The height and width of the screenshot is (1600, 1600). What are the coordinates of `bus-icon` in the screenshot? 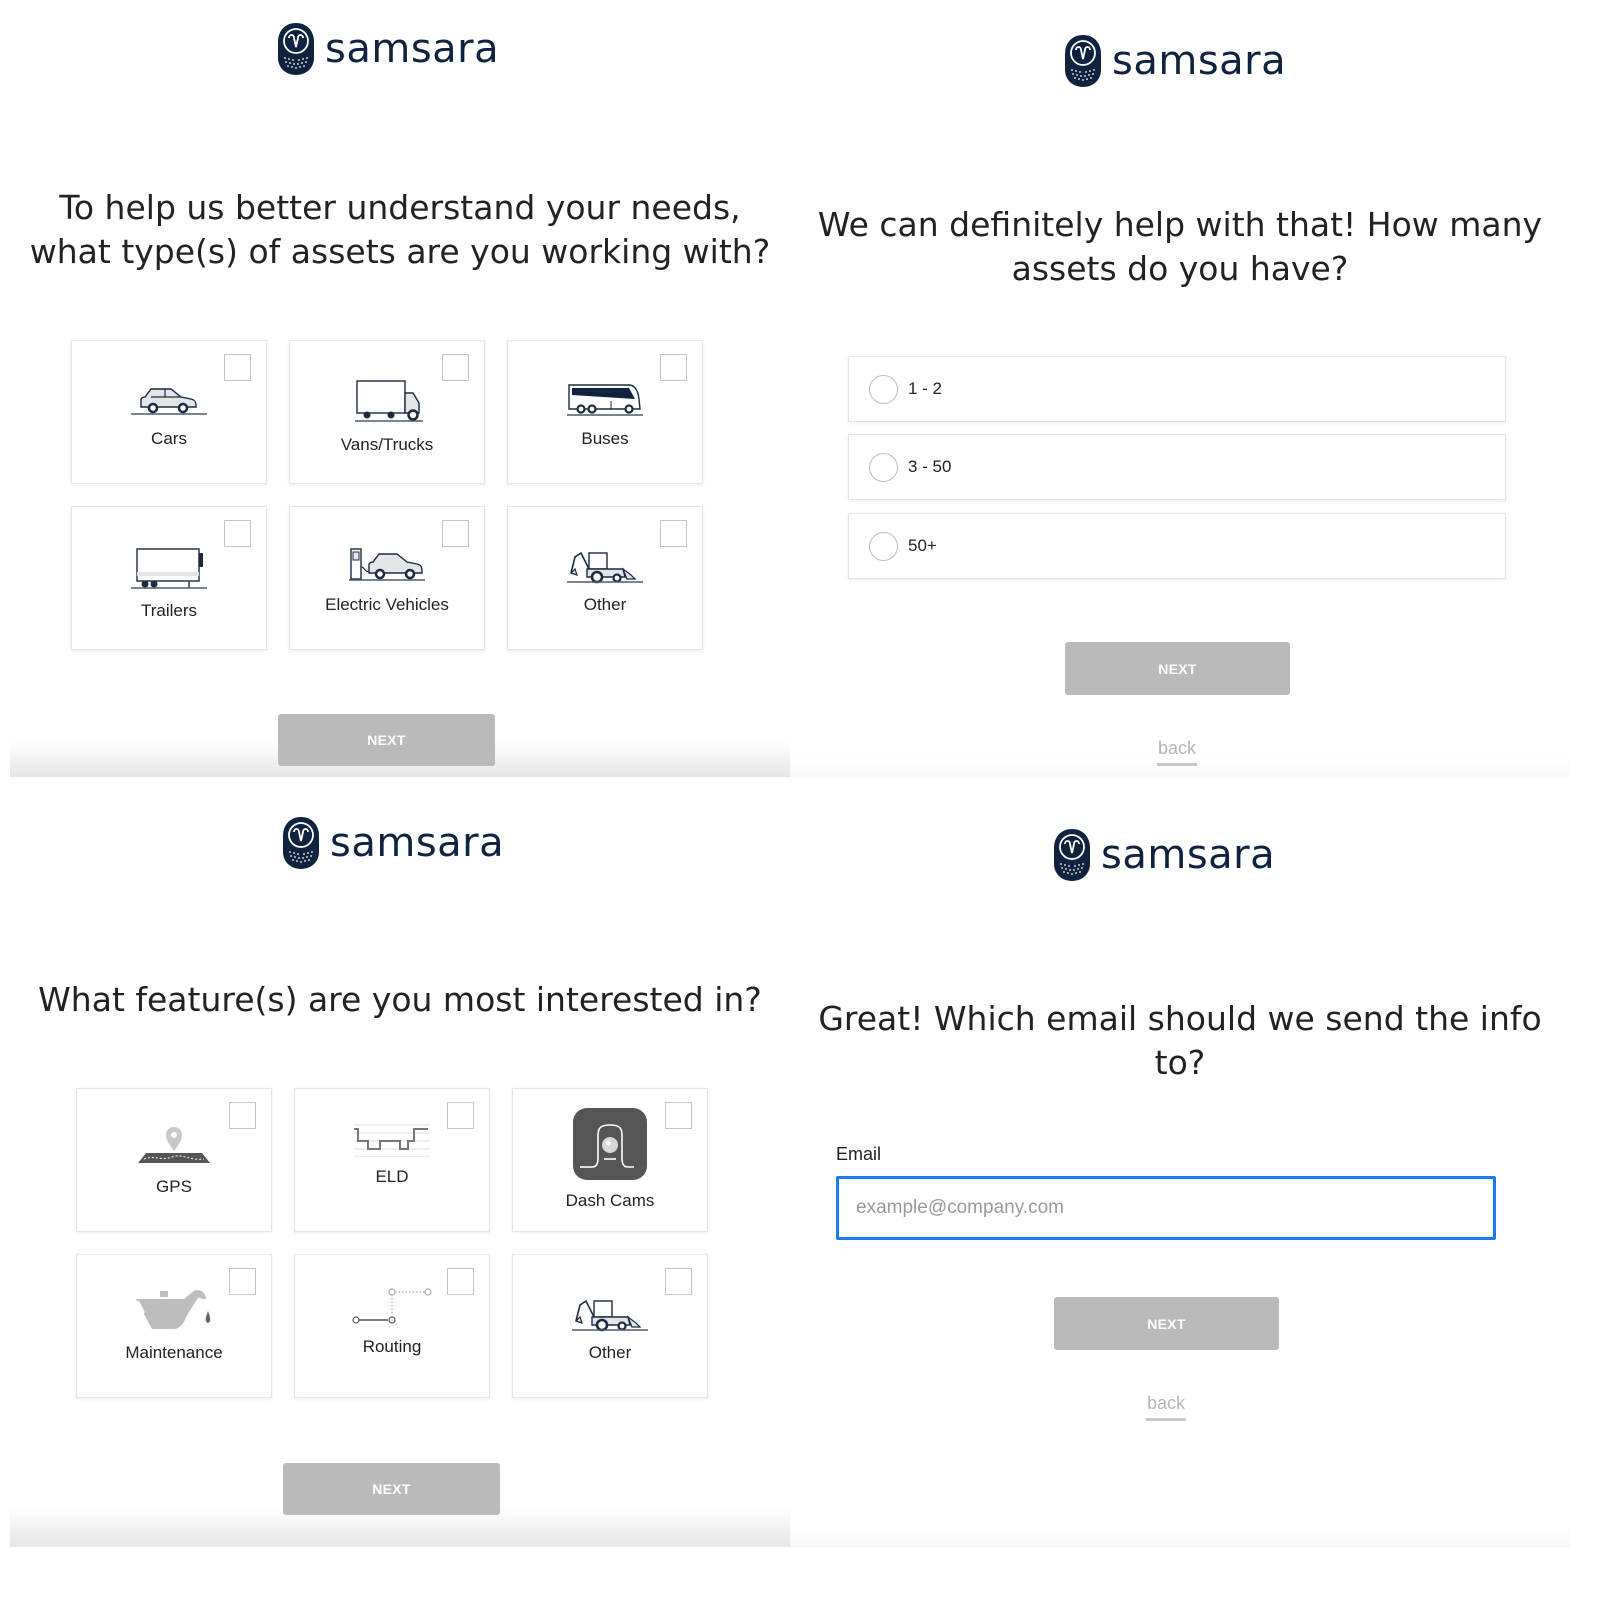 It's located at (605, 396).